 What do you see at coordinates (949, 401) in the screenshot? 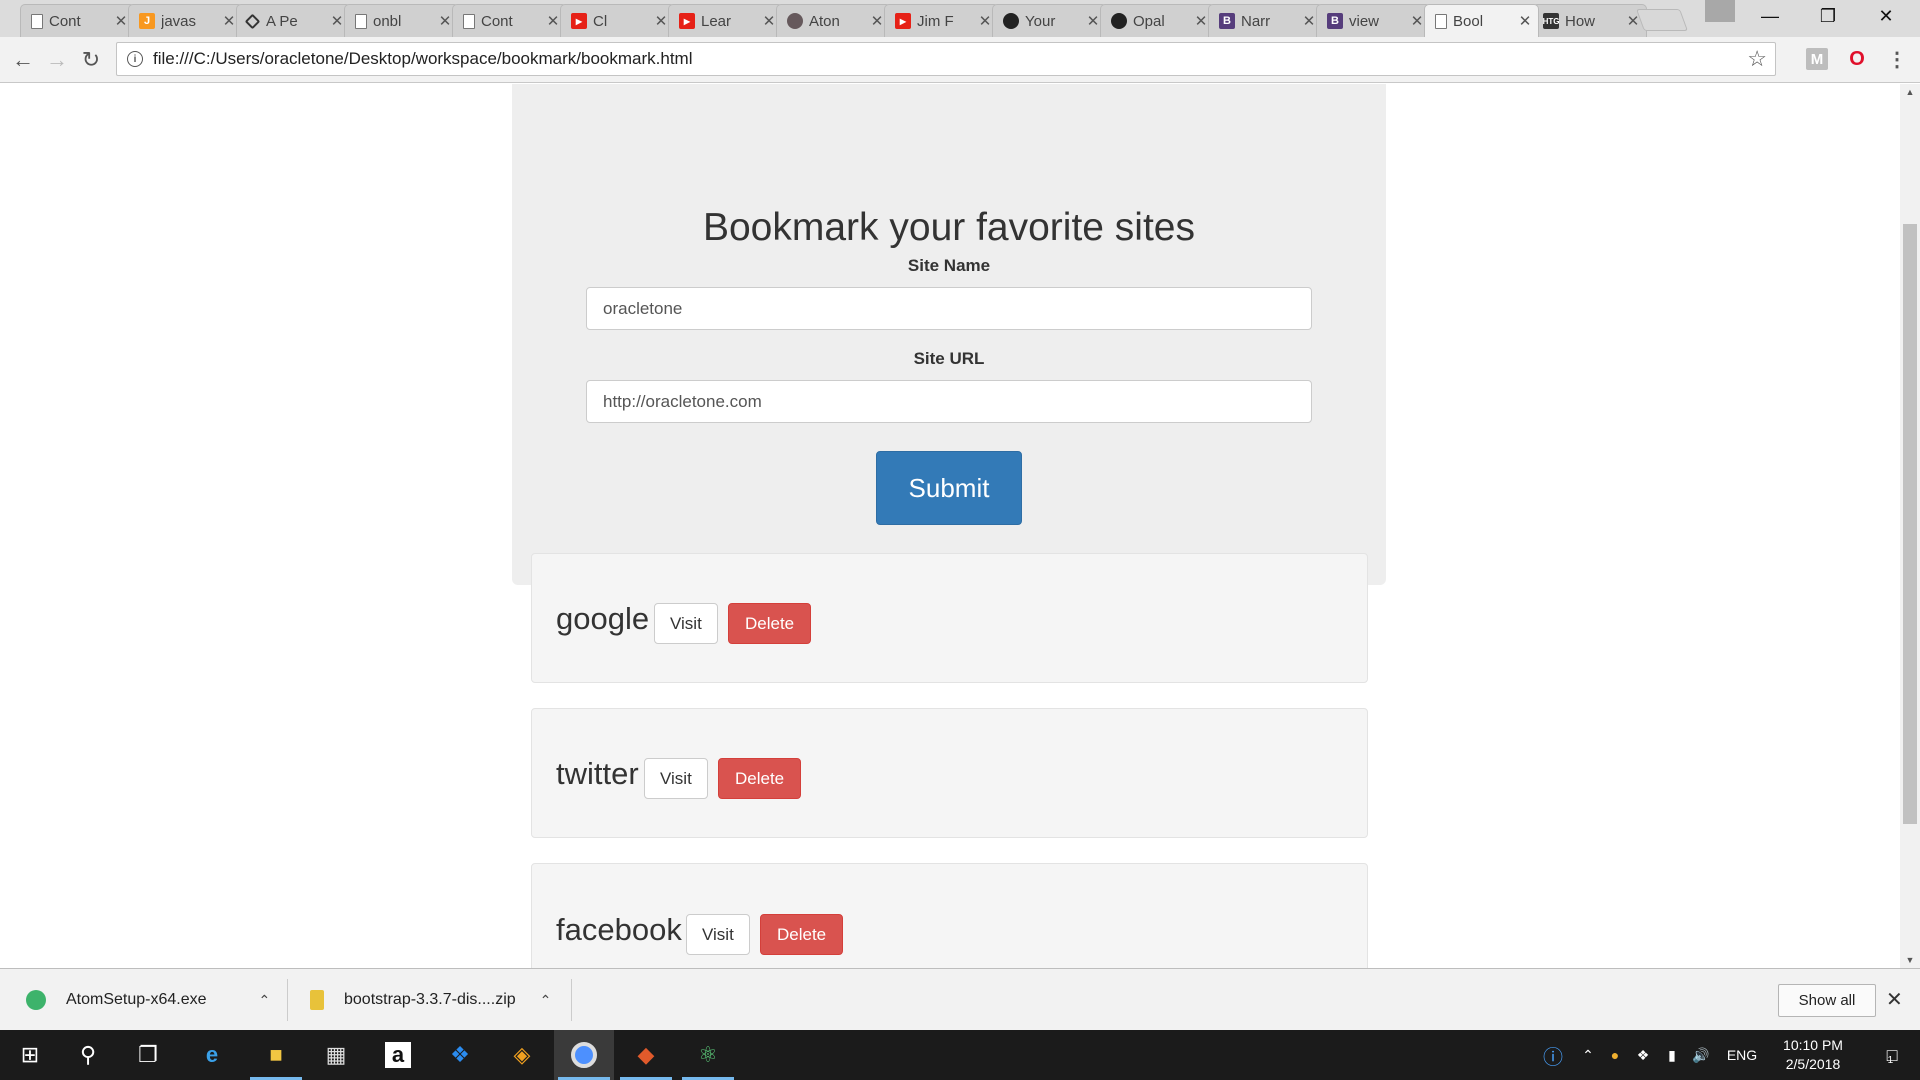
I see `site-url-input: http://oracletone.com` at bounding box center [949, 401].